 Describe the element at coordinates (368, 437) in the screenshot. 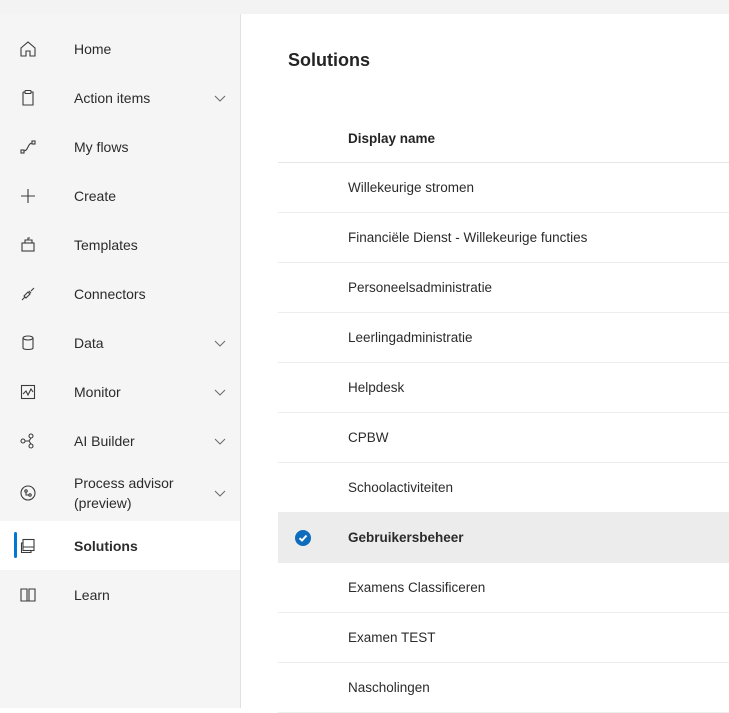

I see `row-display-name: CPBW` at that location.